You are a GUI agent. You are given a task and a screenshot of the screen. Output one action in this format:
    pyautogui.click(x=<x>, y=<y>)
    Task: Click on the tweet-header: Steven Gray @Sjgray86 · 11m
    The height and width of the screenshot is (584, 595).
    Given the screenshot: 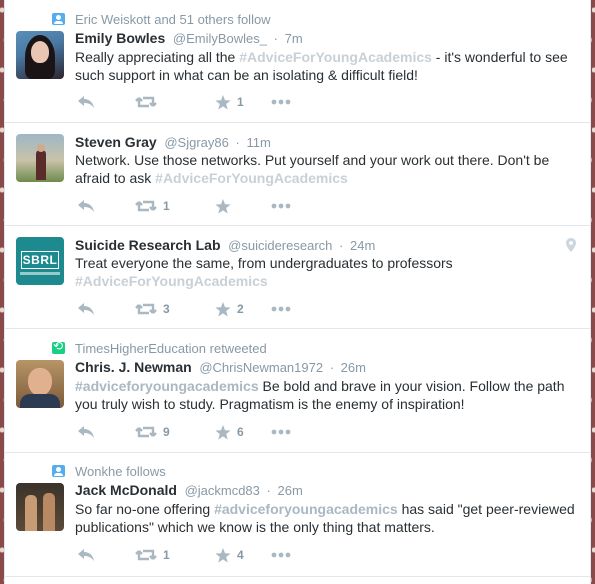 What is the action you would take?
    pyautogui.click(x=173, y=142)
    